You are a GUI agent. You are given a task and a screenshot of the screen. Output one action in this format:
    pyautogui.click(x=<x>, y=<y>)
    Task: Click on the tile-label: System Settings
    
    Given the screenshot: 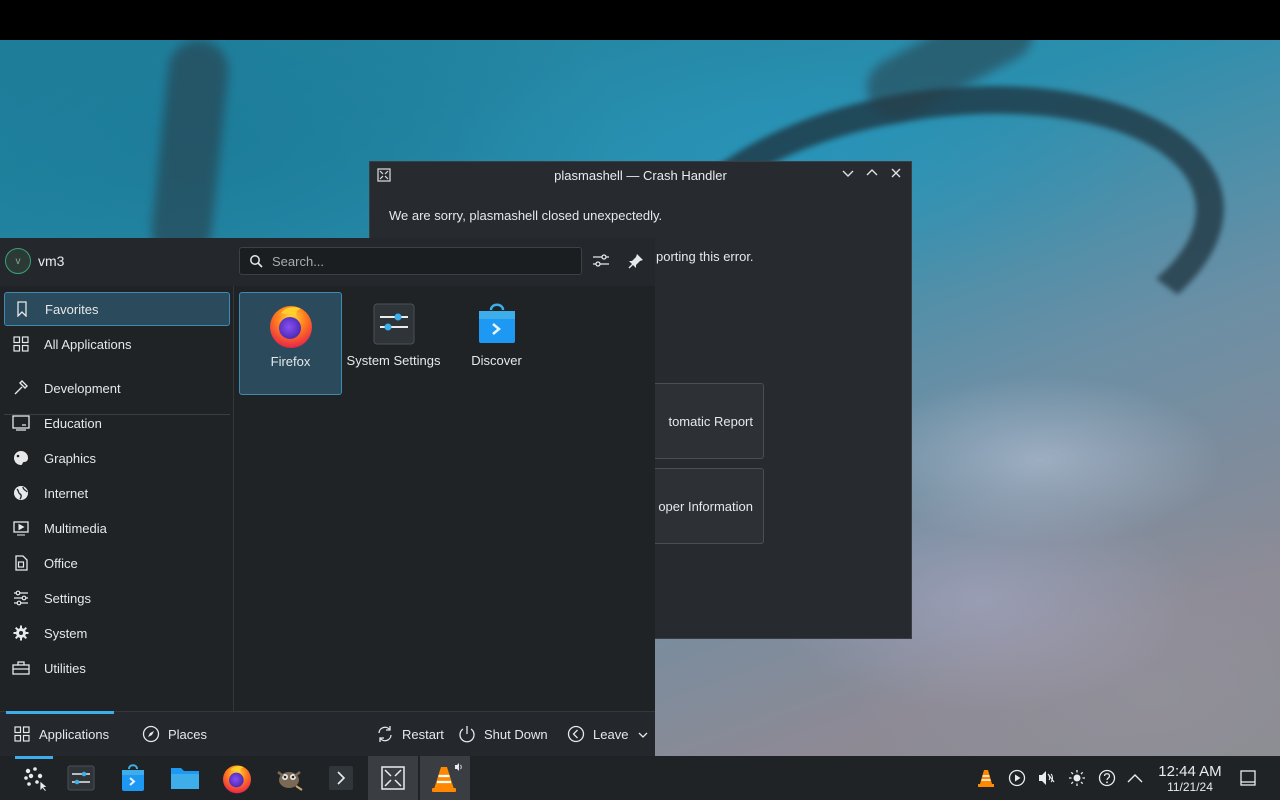 What is the action you would take?
    pyautogui.click(x=393, y=360)
    